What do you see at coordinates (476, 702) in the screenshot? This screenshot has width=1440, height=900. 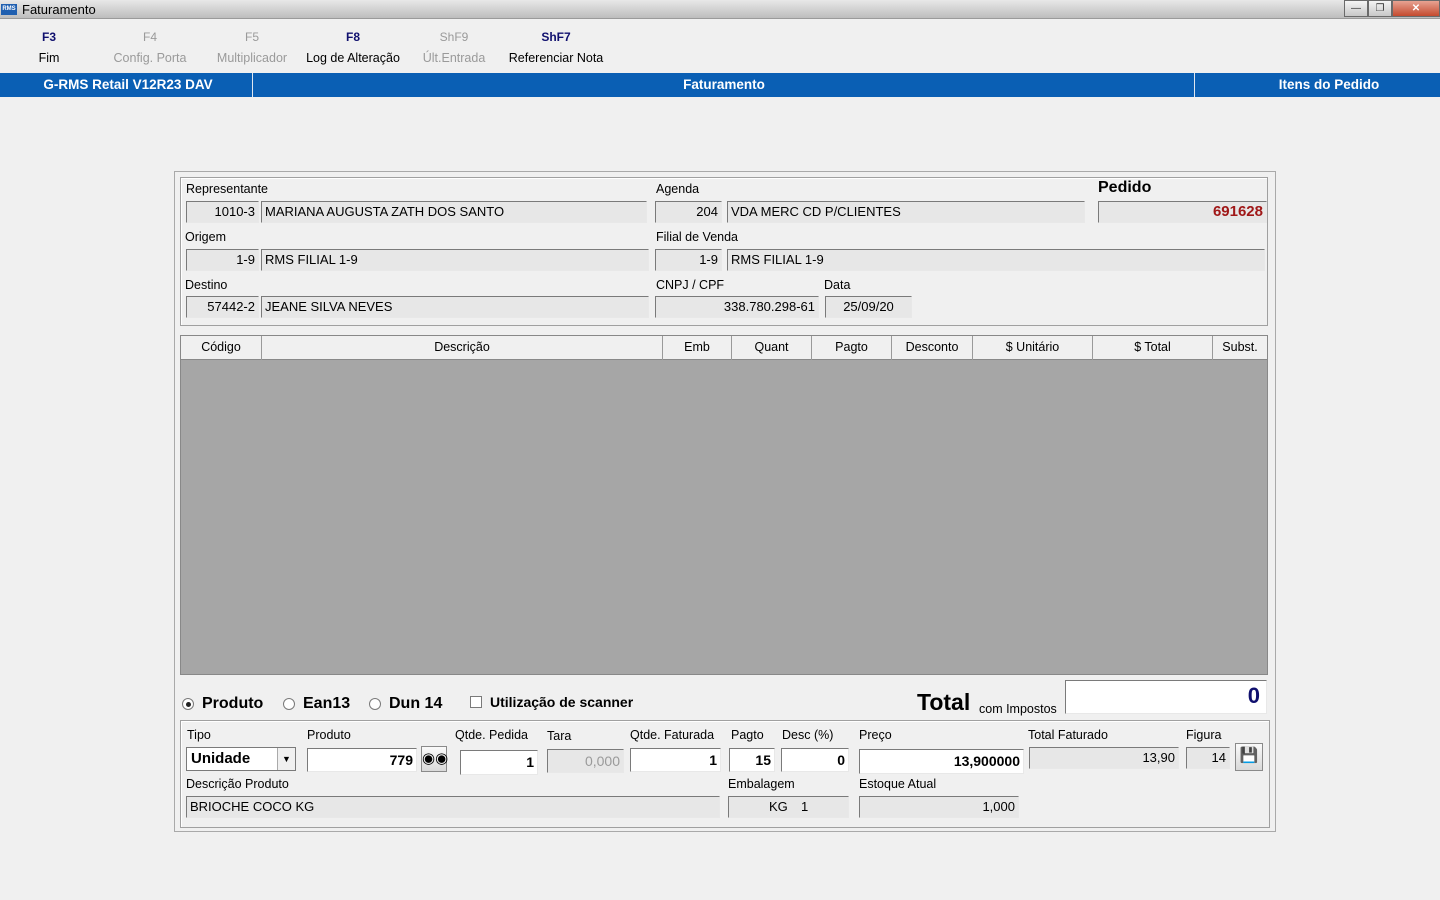 I see `checkbox-box` at bounding box center [476, 702].